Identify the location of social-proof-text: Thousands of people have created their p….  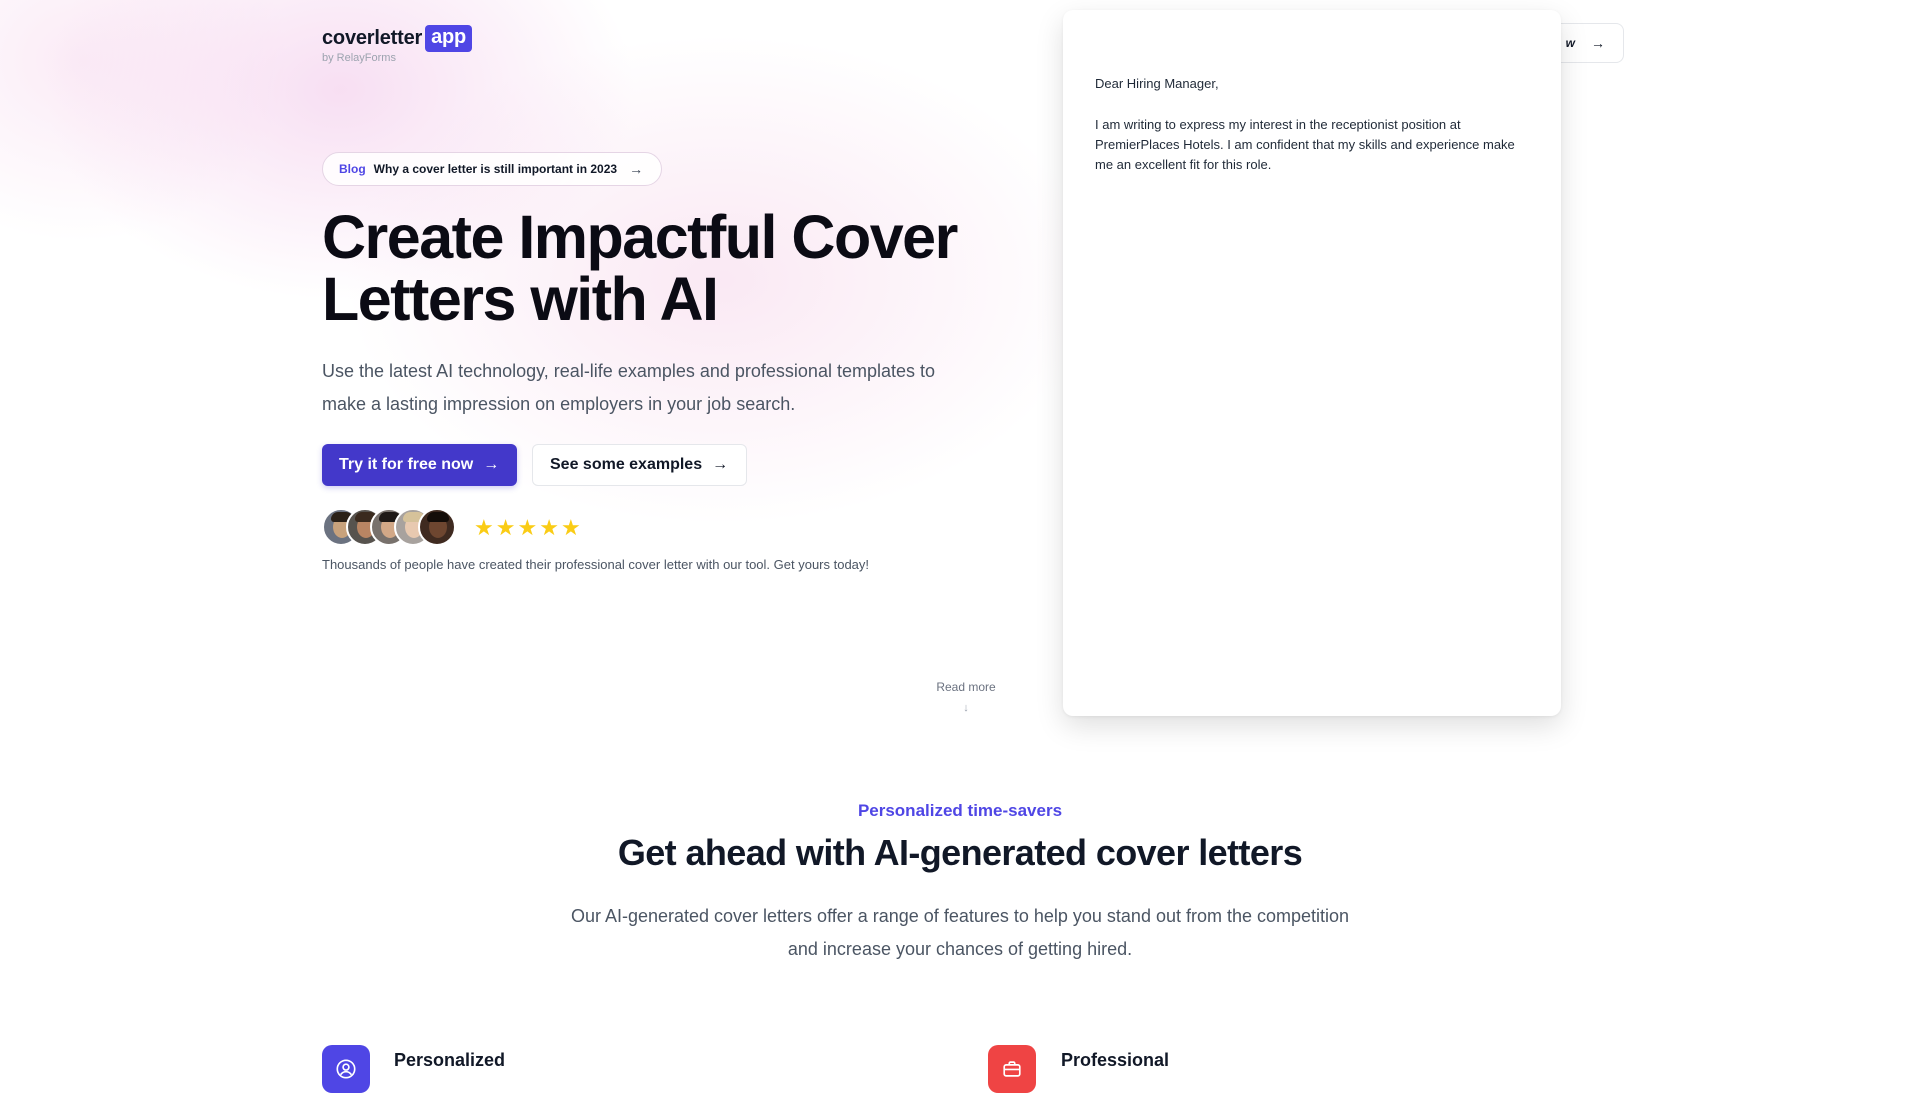
(596, 564).